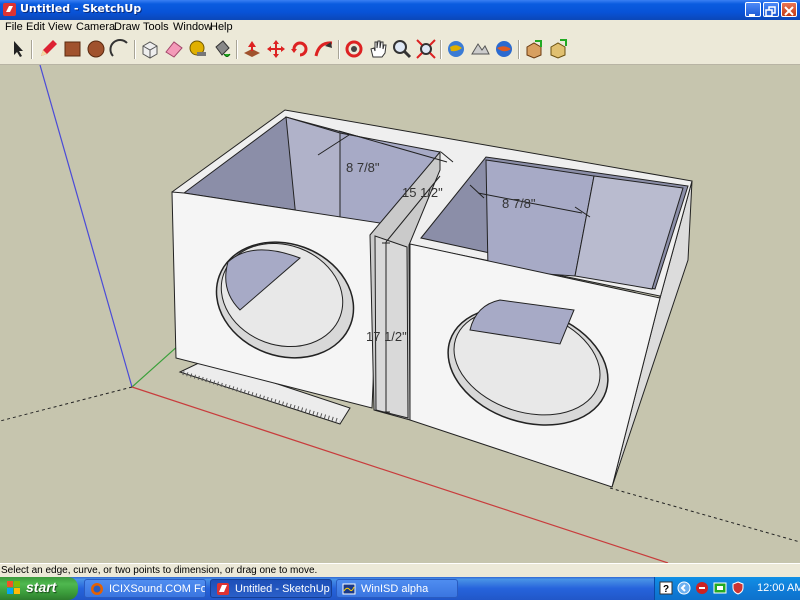 This screenshot has width=800, height=600. Describe the element at coordinates (221, 27) in the screenshot. I see `menu-help: Help` at that location.